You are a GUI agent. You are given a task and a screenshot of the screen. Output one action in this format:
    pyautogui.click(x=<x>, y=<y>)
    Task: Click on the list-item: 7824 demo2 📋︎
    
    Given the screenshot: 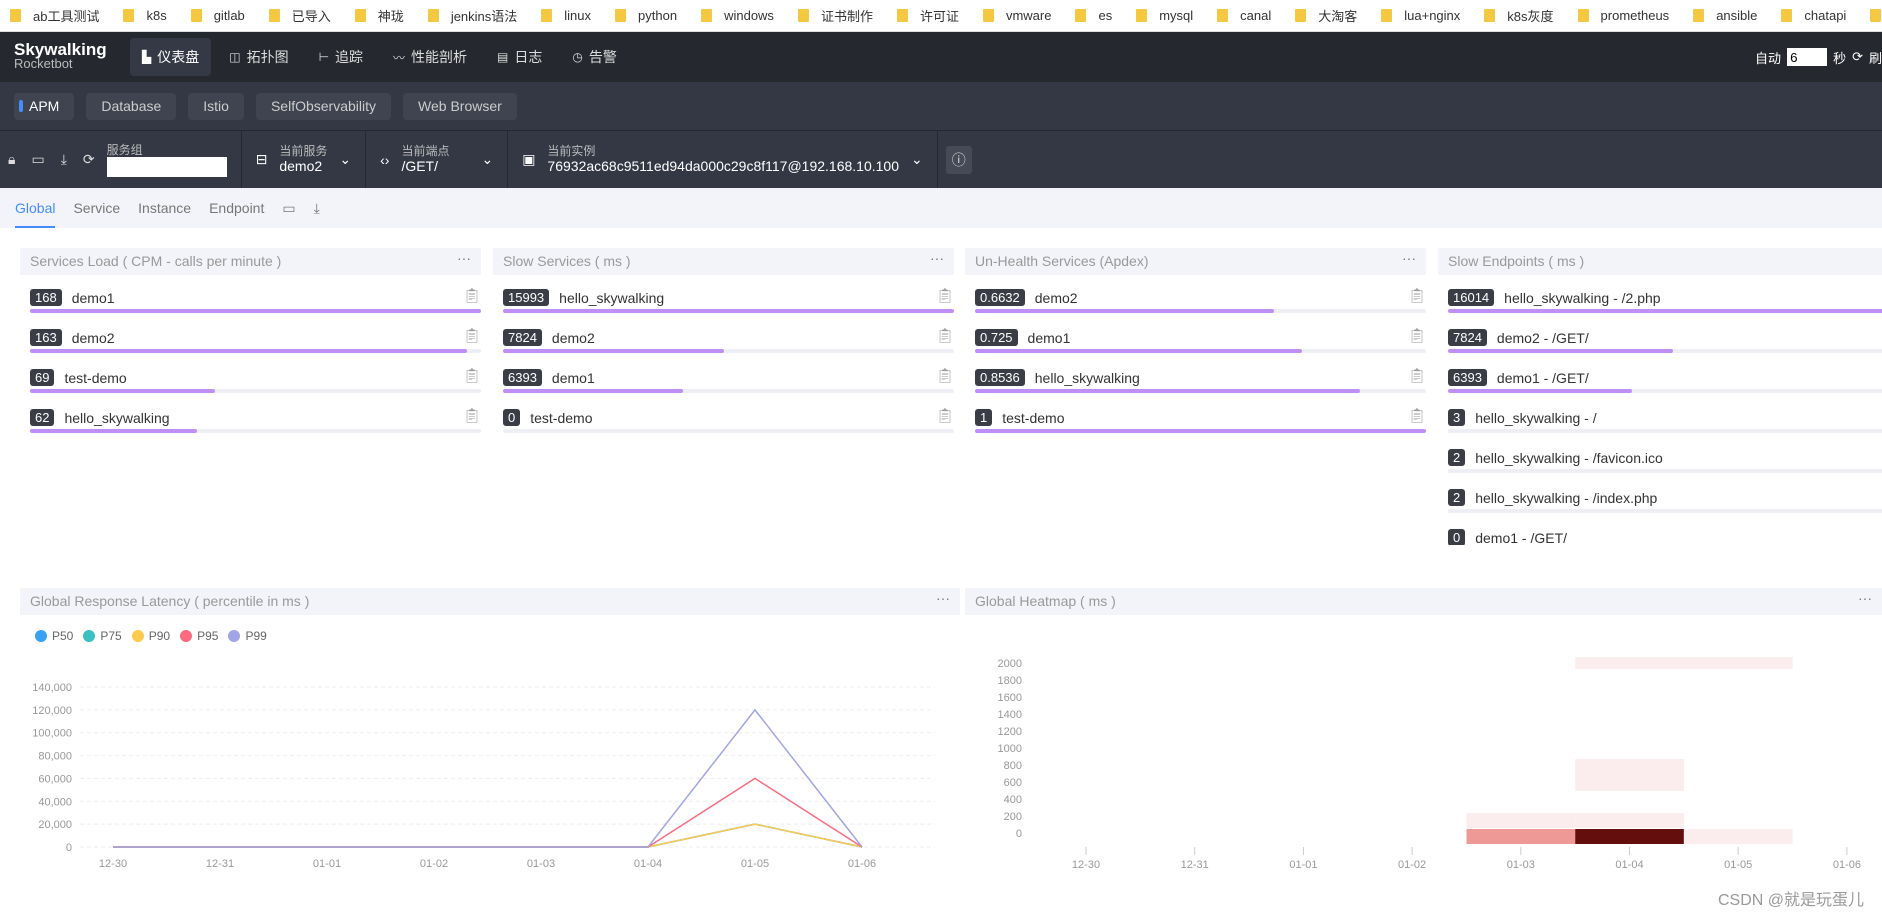 What is the action you would take?
    pyautogui.click(x=723, y=339)
    